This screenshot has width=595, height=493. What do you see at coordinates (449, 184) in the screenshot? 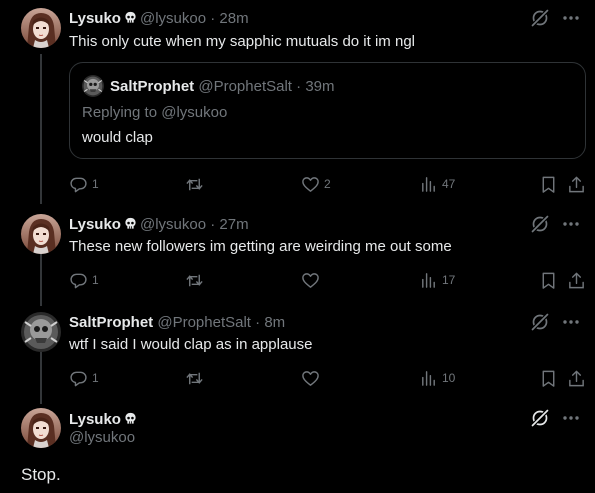
I see `view-count: 47` at bounding box center [449, 184].